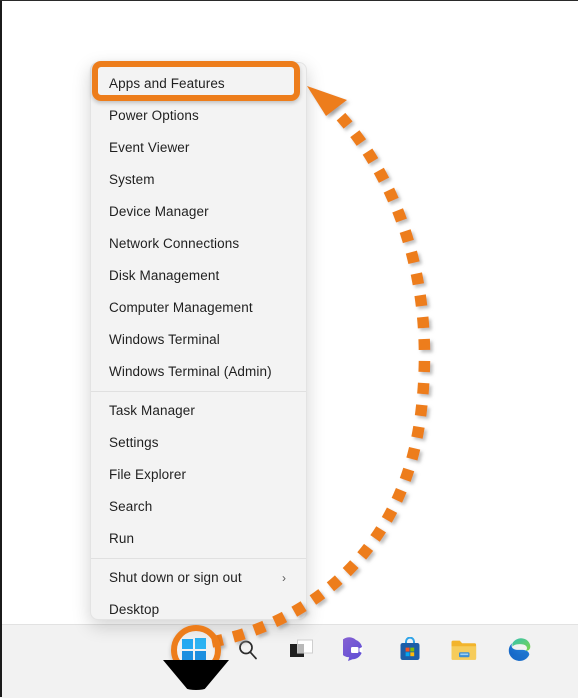  I want to click on file-explorer-button, so click(464, 652).